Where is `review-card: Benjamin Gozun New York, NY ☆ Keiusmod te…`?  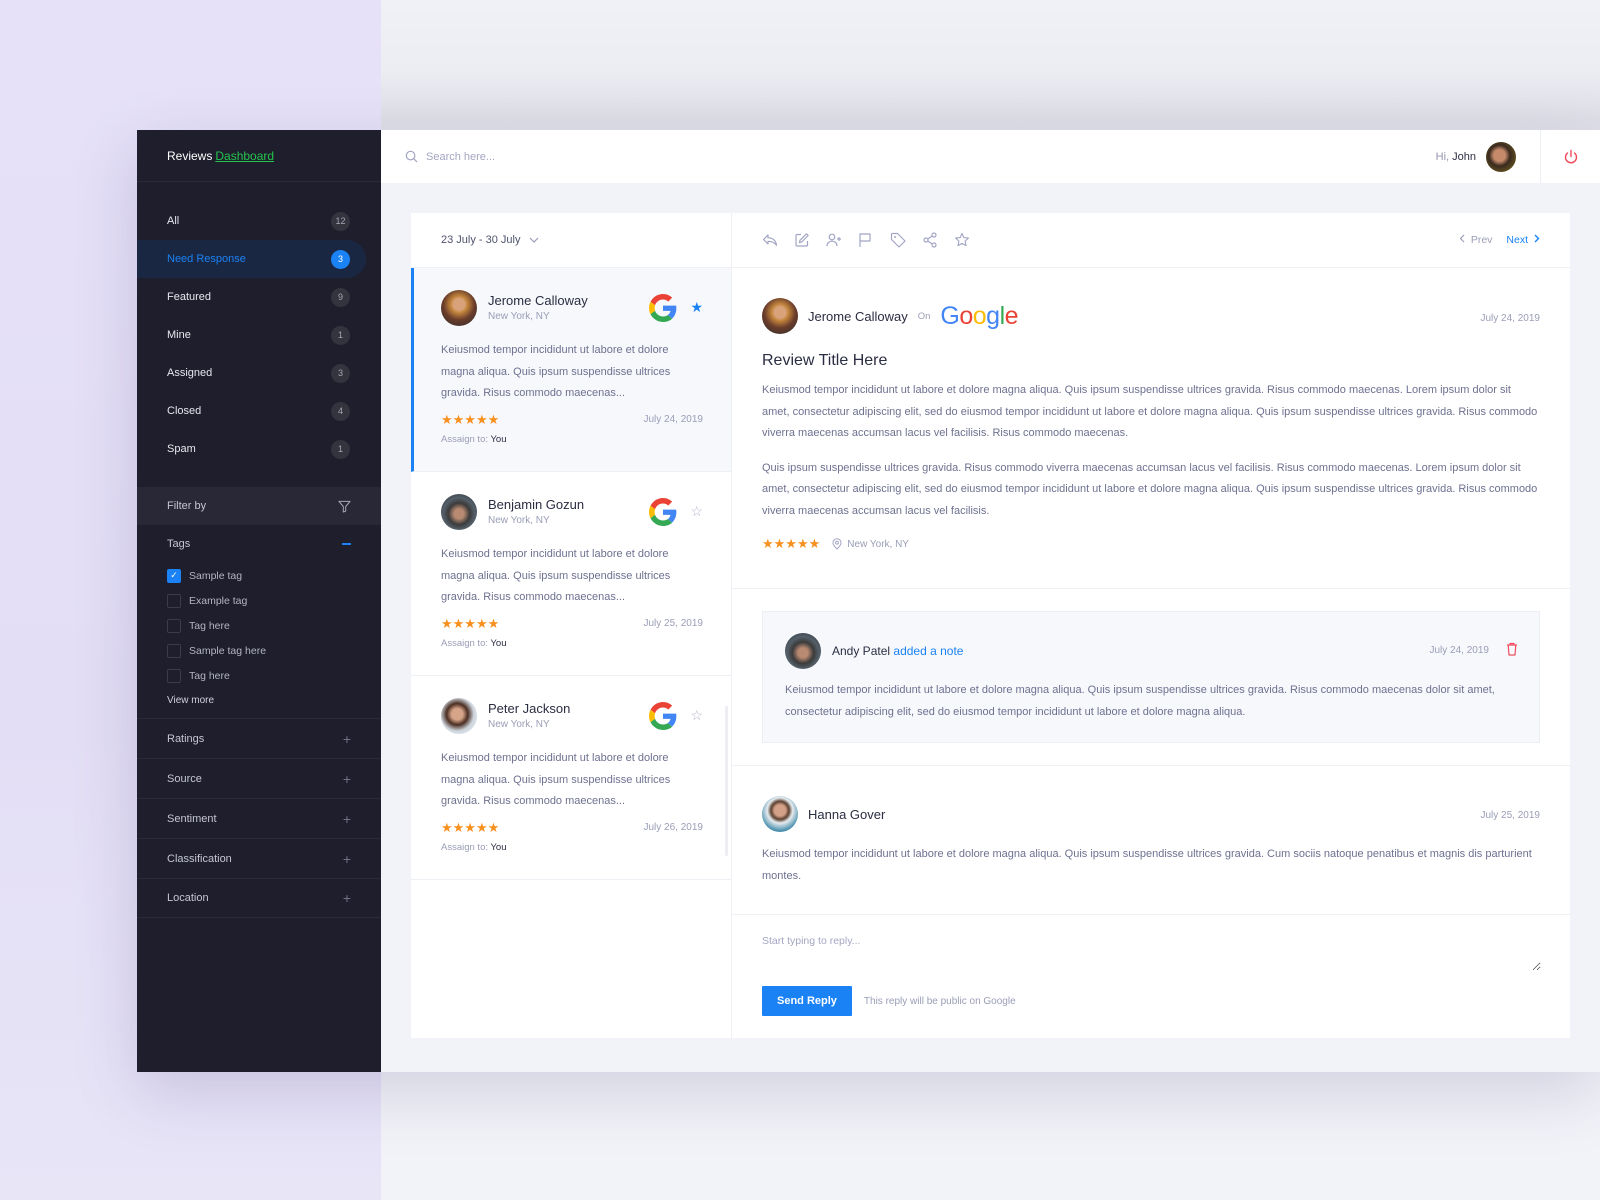
review-card: Benjamin Gozun New York, NY ☆ Keiusmod te… is located at coordinates (571, 574).